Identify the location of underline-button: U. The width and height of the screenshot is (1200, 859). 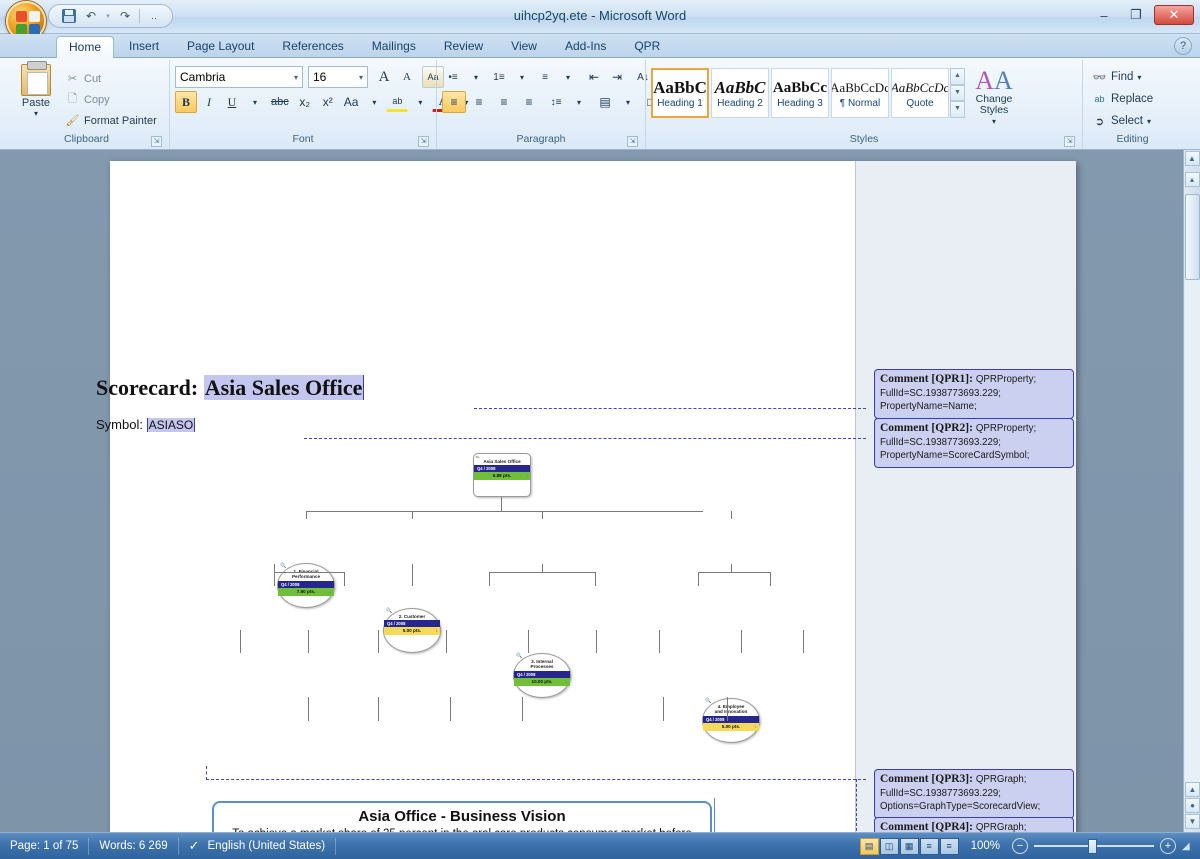
(232, 102).